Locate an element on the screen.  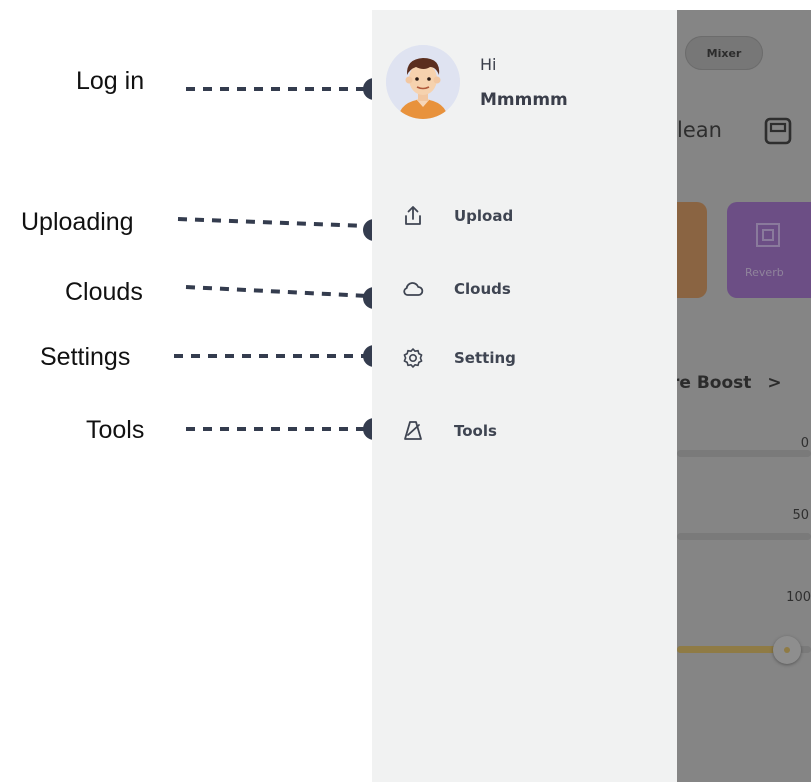
section-title-text: re Boost is located at coordinates (714, 383).